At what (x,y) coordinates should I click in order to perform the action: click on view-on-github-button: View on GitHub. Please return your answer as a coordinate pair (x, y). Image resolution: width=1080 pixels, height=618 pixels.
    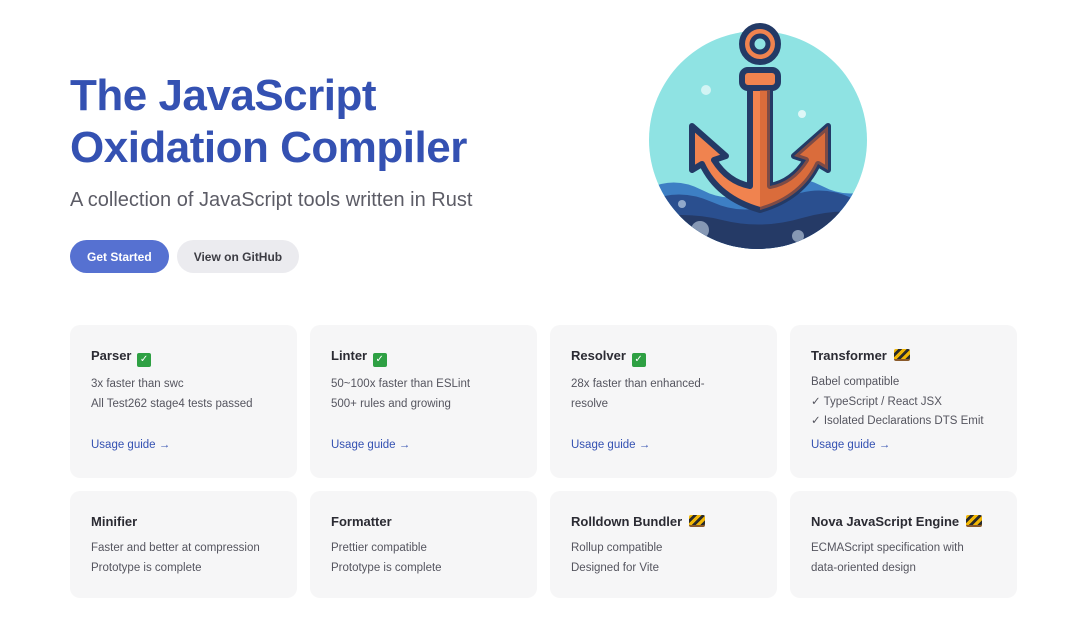
    Looking at the image, I should click on (238, 256).